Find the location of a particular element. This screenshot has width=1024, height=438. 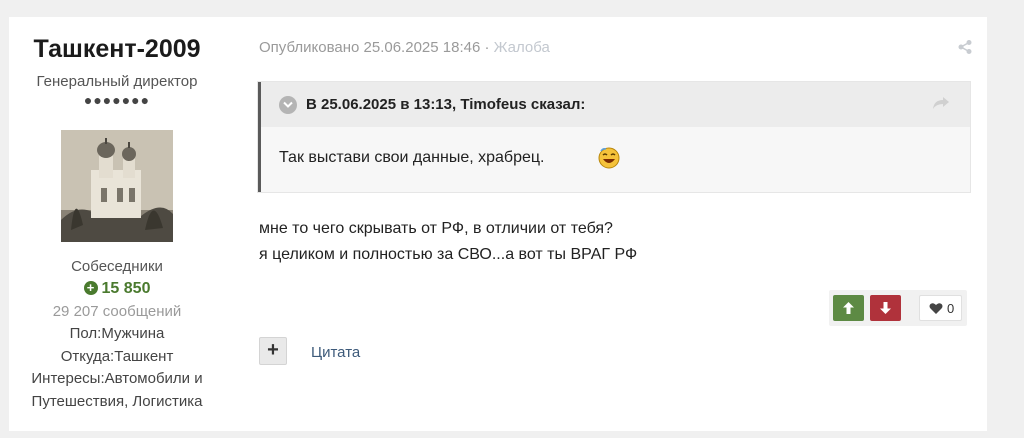

chevron-down-icon is located at coordinates (288, 105).